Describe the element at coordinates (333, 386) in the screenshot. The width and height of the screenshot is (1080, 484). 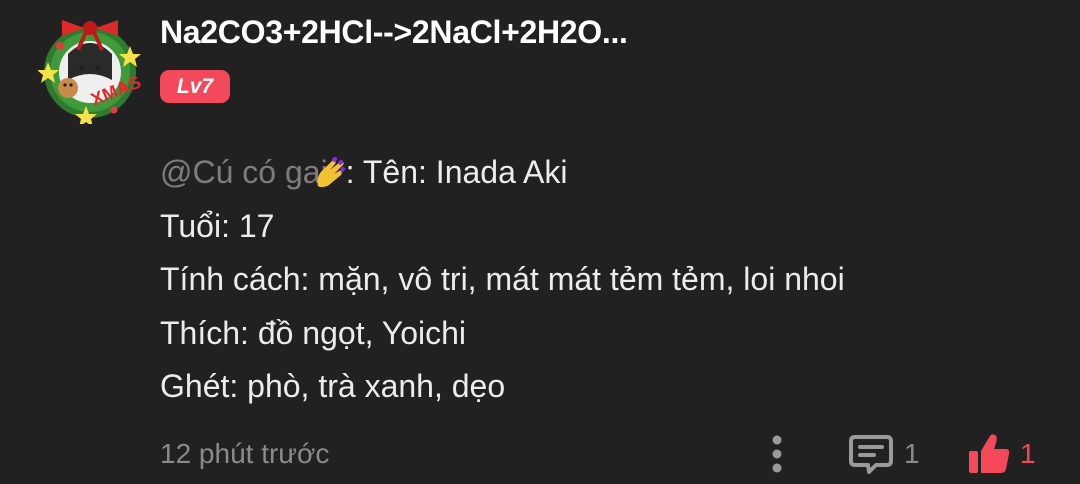
I see `comment-line: Ghét: phò, trà xanh, dẹo` at that location.